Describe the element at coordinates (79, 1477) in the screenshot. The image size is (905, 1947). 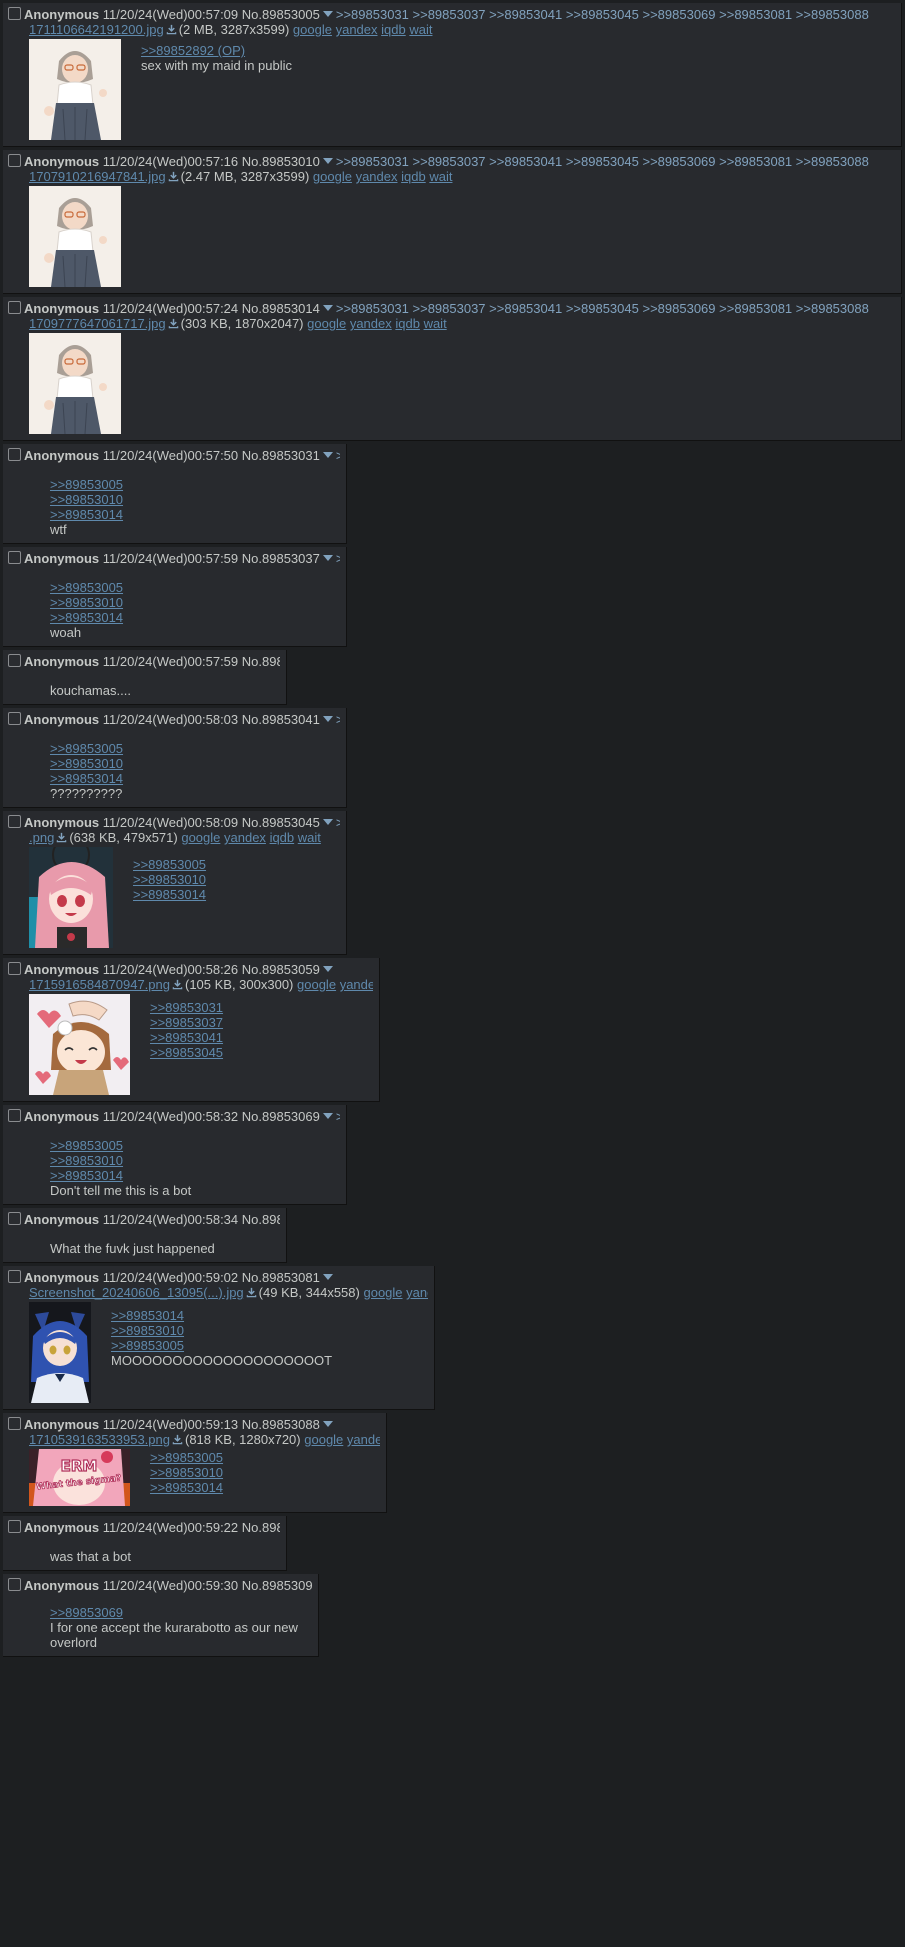
I see `thumbnail-image: ERM What the sigma?` at that location.